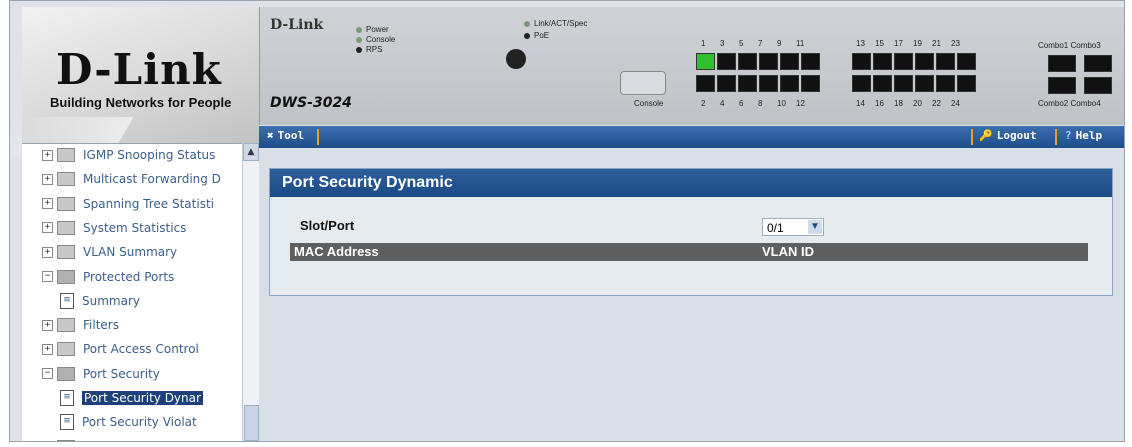 This screenshot has height=447, width=1132. What do you see at coordinates (722, 43) in the screenshot?
I see `port-number: 3` at bounding box center [722, 43].